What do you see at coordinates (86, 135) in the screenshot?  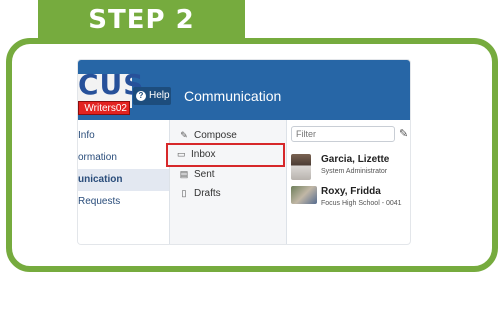 I see `sidebar-item-label: Info` at bounding box center [86, 135].